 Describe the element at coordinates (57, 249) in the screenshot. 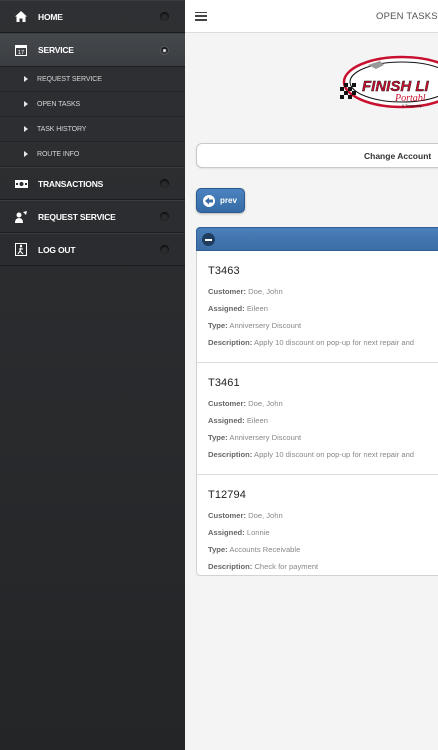

I see `sidebar-item-label: LOG OUT` at that location.